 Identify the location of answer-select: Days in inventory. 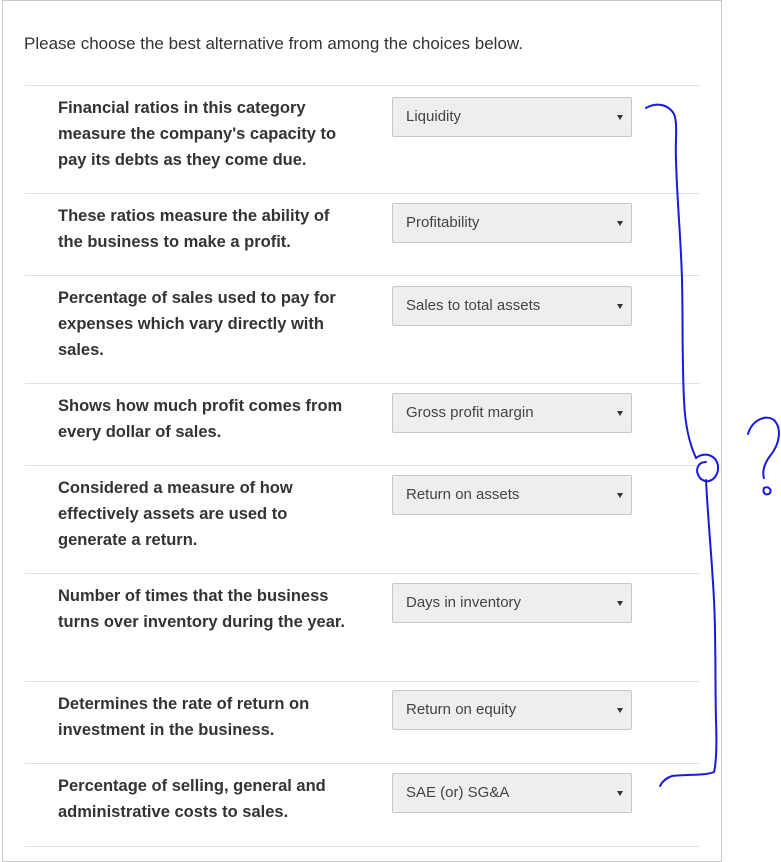
(512, 603).